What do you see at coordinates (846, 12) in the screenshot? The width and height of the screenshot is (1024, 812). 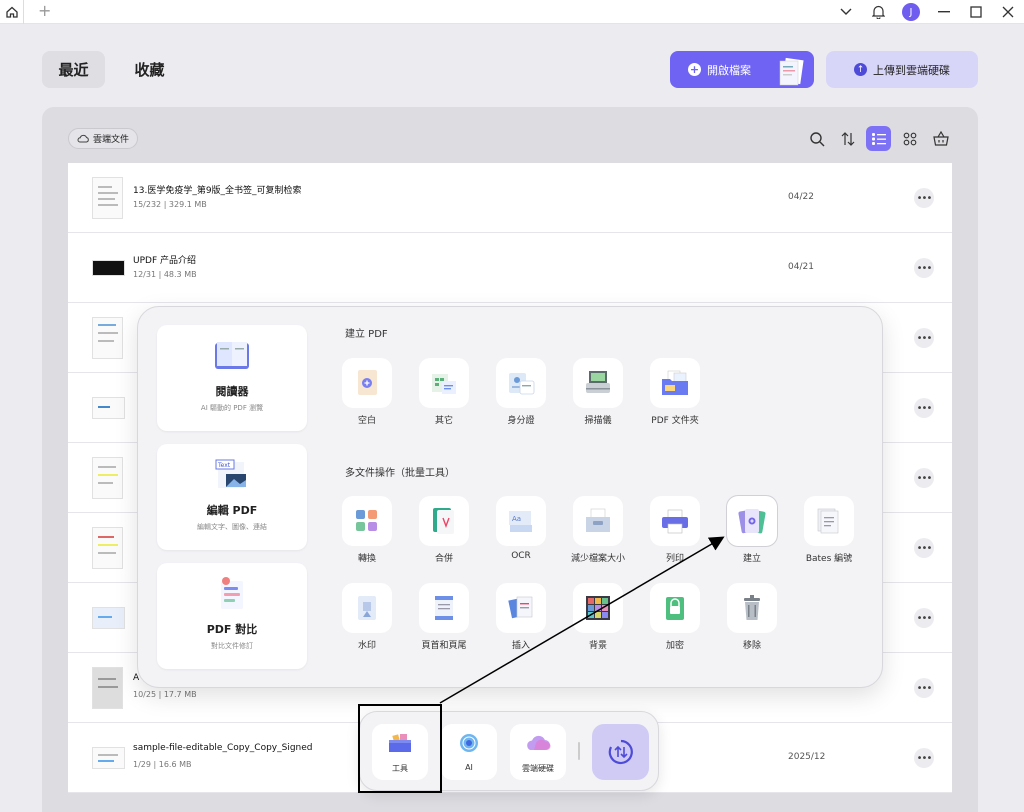 I see `chevron-down-icon` at bounding box center [846, 12].